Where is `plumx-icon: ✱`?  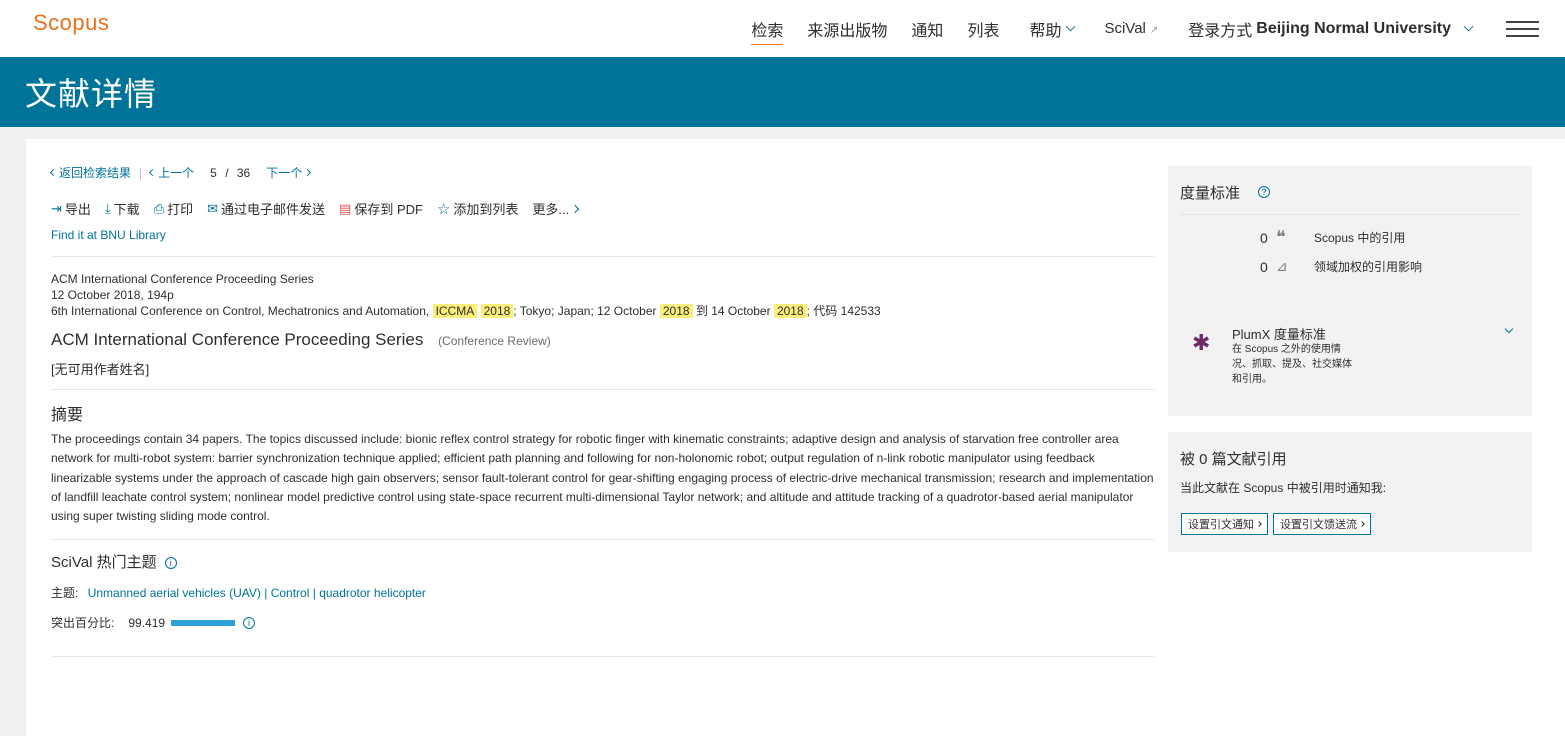 plumx-icon: ✱ is located at coordinates (1201, 342).